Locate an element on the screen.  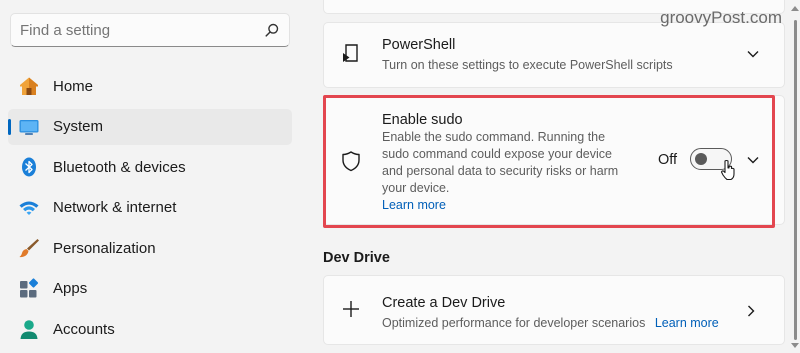
sidebar-item-label: Personalization is located at coordinates (104, 248).